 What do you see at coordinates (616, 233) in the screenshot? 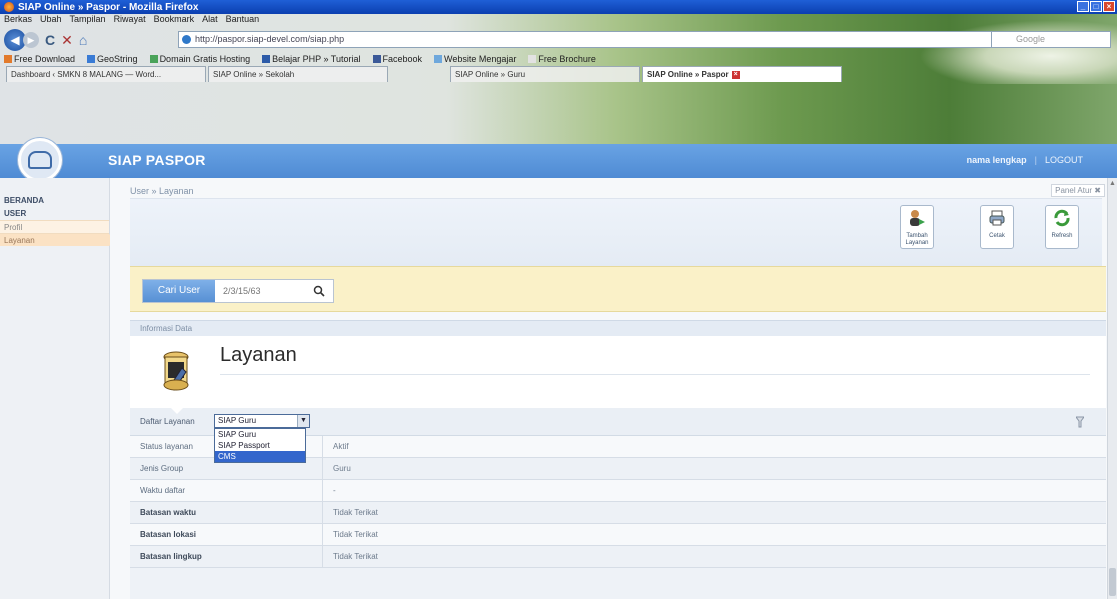
I see `toolbar: Tambah Layanan Cetak Refresh` at bounding box center [616, 233].